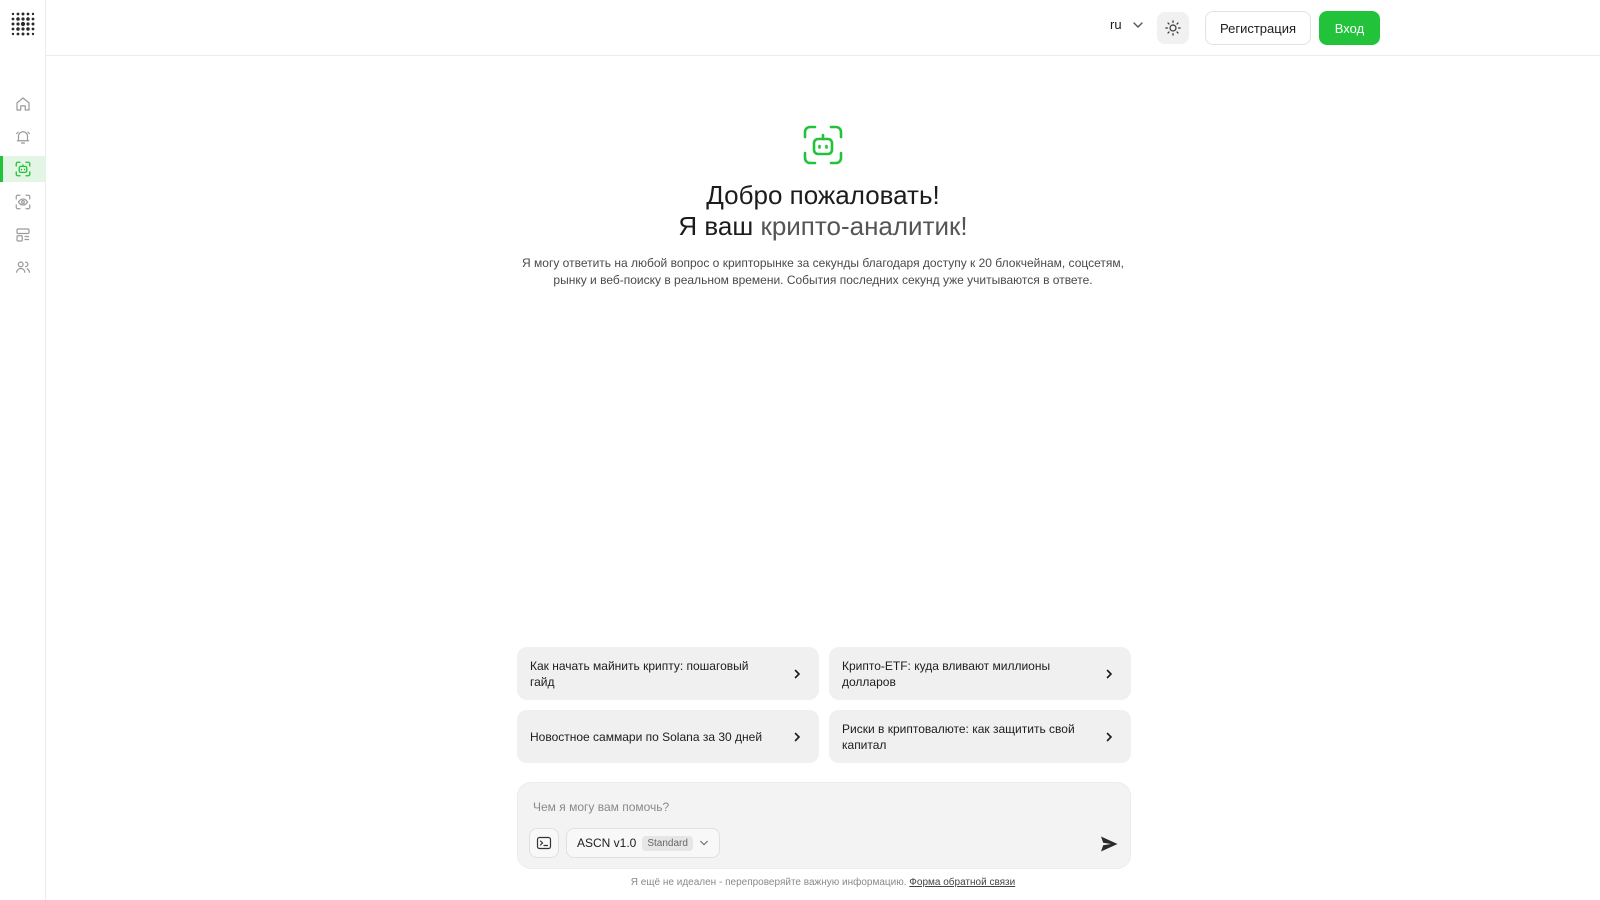  I want to click on subtitle-accent: крипто-аналитик!, so click(864, 226).